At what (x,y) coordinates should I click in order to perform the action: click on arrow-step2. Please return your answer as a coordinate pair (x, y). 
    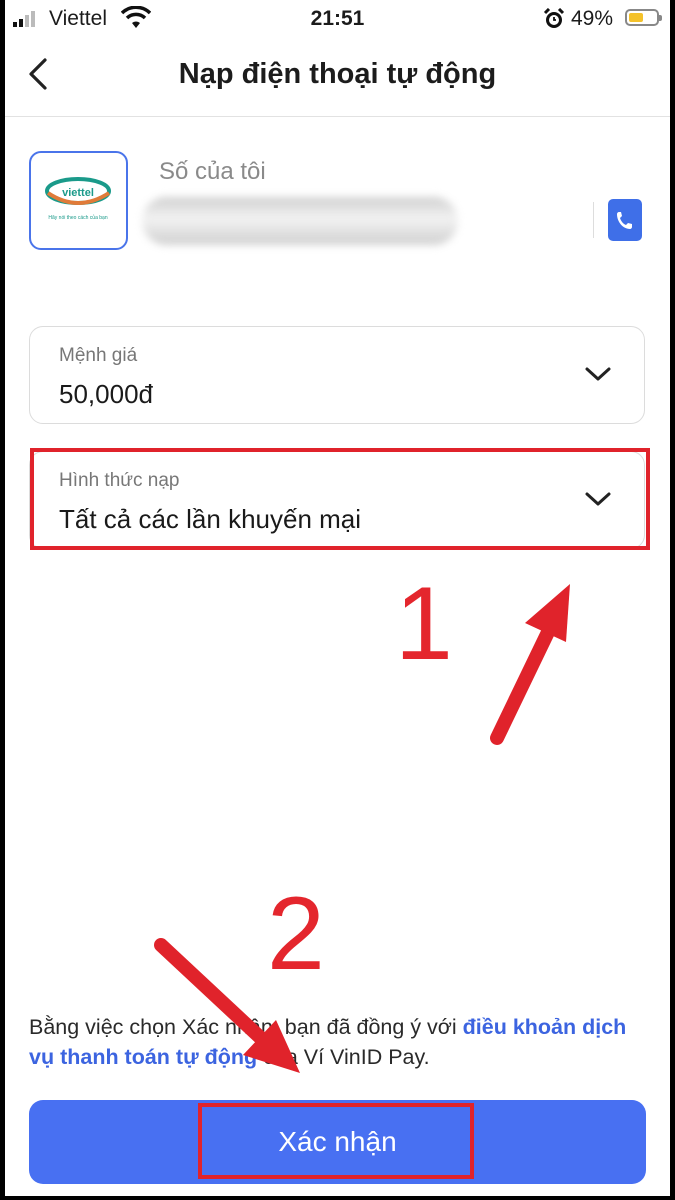
    Looking at the image, I should click on (227, 1005).